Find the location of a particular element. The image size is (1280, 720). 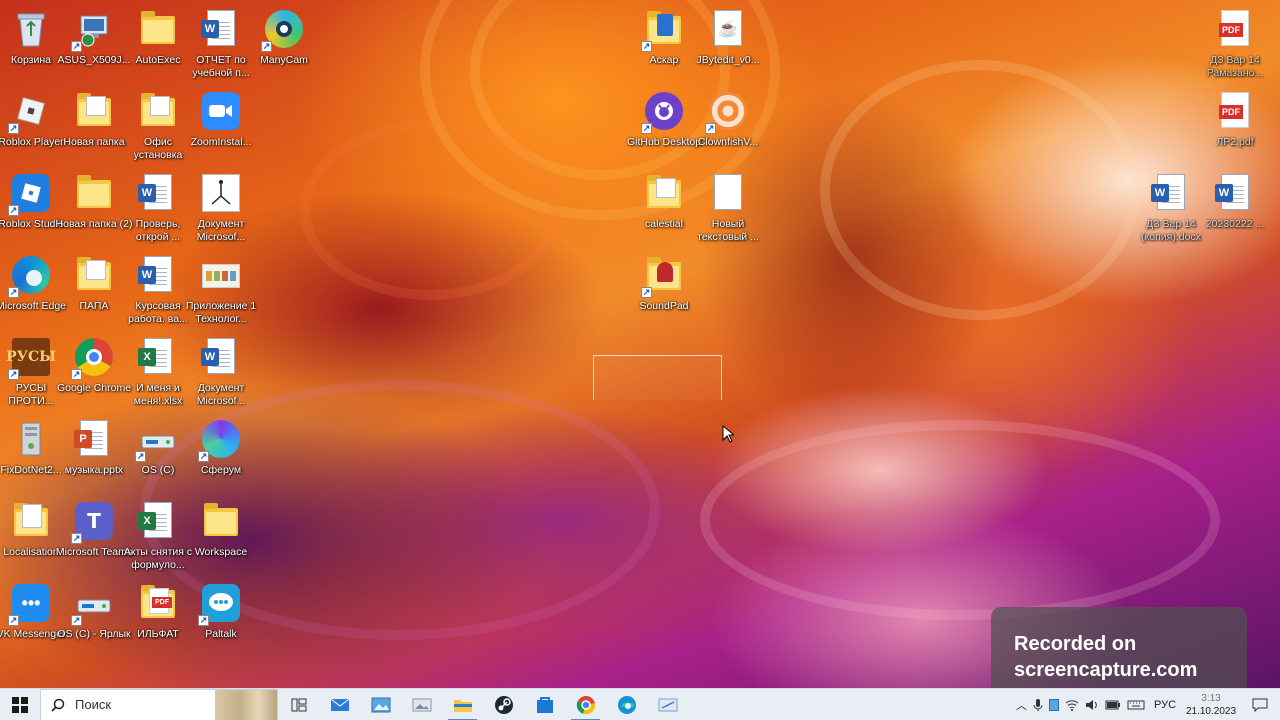

desktop-icon-paltalk: ↗ Paltalk is located at coordinates (221, 618).